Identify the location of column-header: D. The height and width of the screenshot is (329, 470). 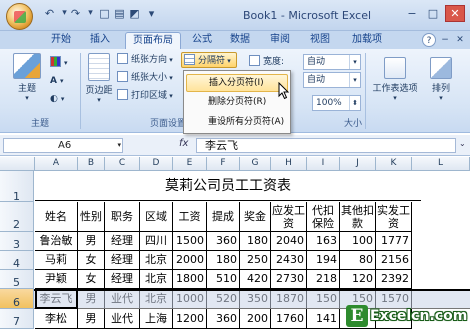
(156, 164).